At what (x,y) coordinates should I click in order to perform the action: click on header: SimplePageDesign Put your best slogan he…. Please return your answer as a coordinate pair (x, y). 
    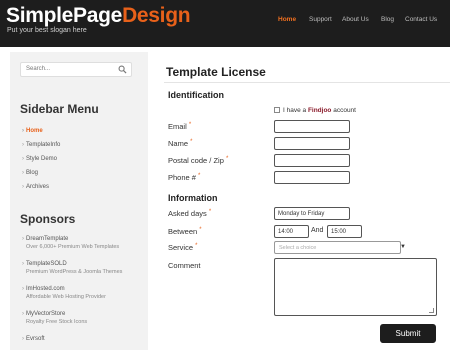
    Looking at the image, I should click on (225, 23).